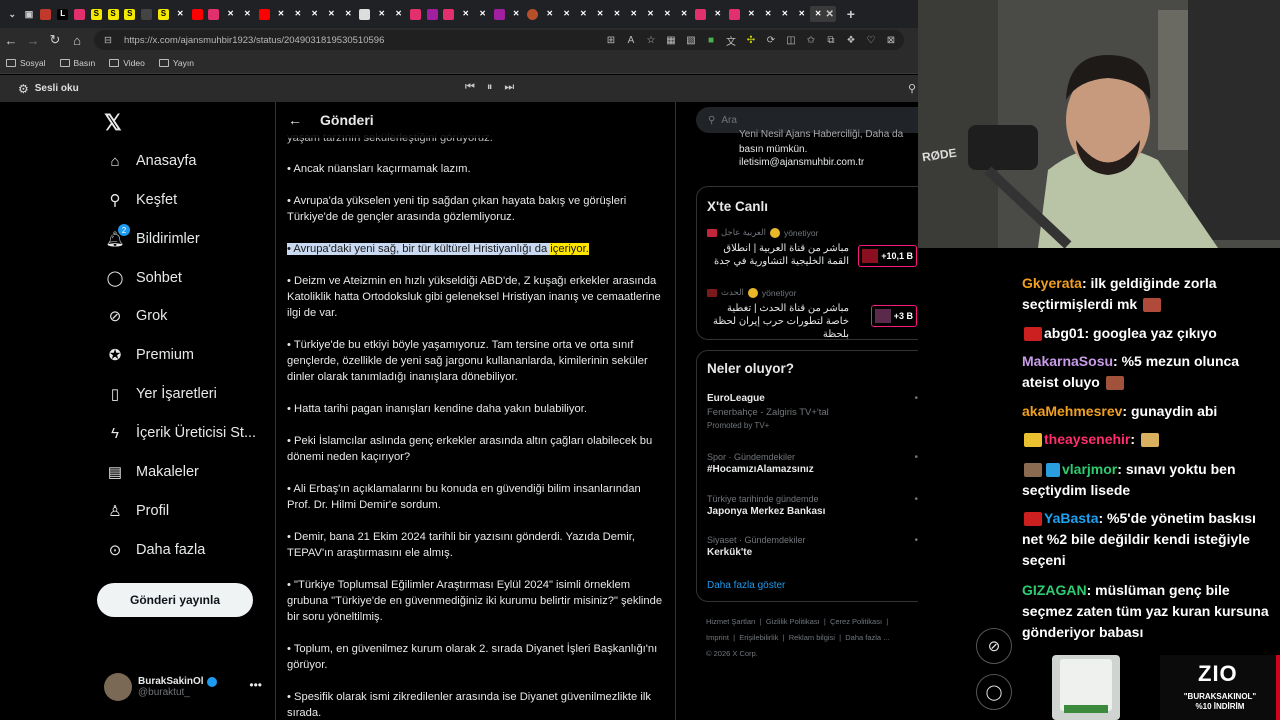 Image resolution: width=1280 pixels, height=720 pixels. Describe the element at coordinates (113, 123) in the screenshot. I see `x-logo-icon: 𝕏` at that location.